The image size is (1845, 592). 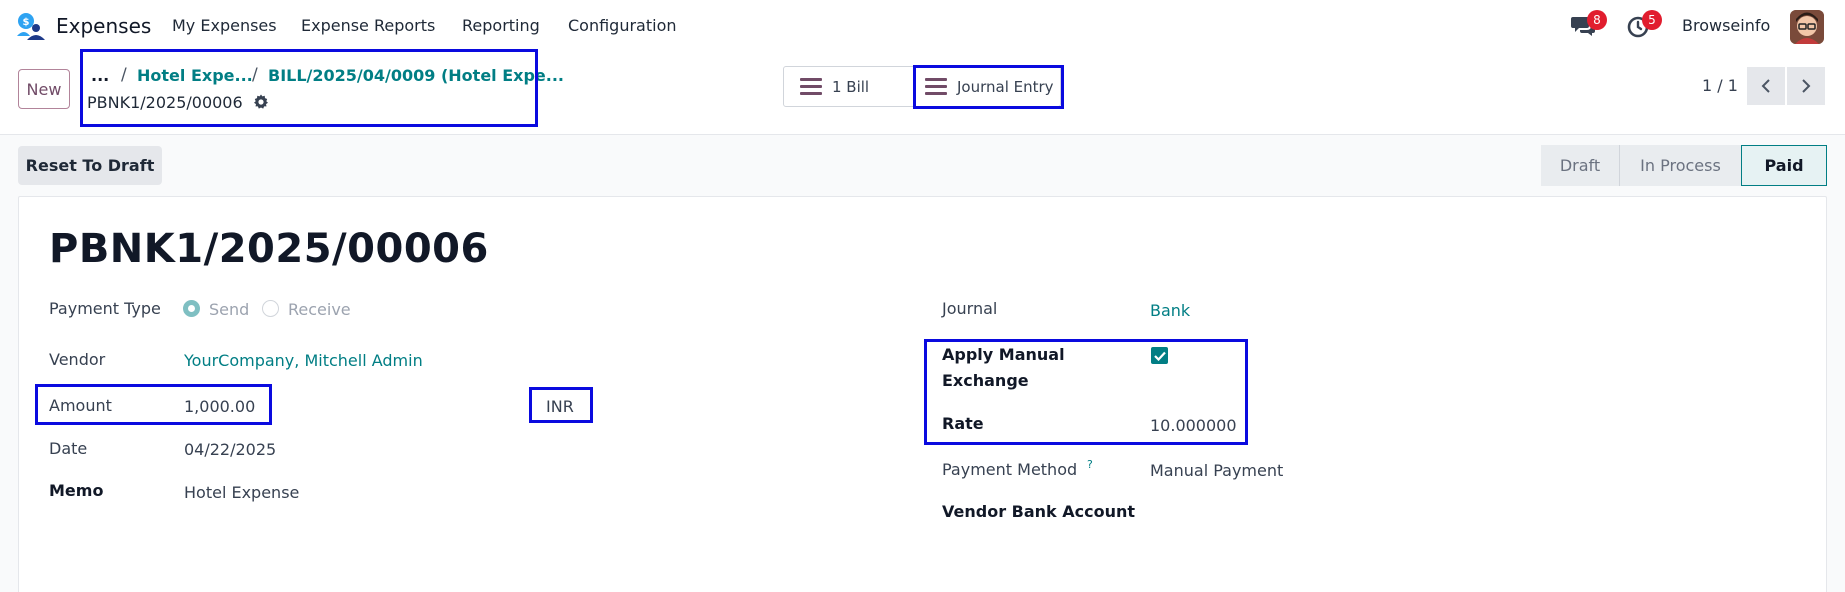 What do you see at coordinates (1010, 469) in the screenshot?
I see `payment-method-label: Payment Method` at bounding box center [1010, 469].